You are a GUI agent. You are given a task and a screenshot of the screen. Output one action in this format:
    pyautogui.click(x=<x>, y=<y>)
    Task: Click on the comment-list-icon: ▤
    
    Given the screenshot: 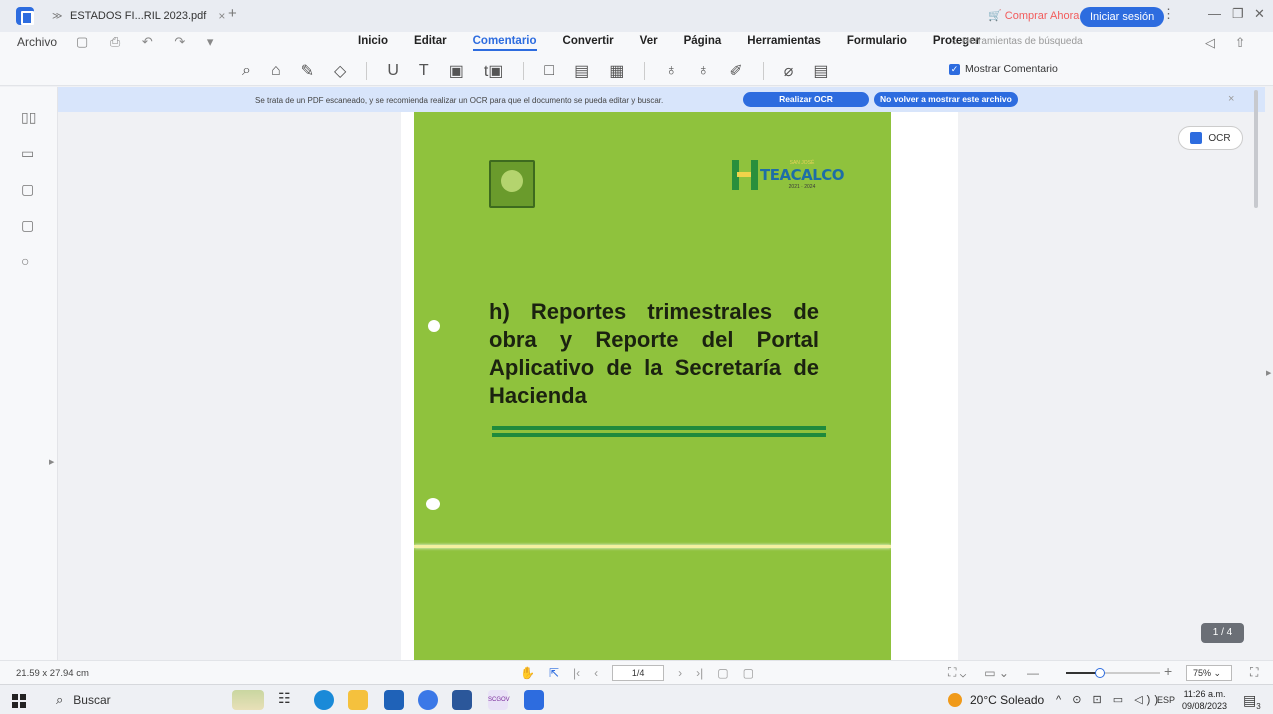 What is the action you would take?
    pyautogui.click(x=820, y=71)
    